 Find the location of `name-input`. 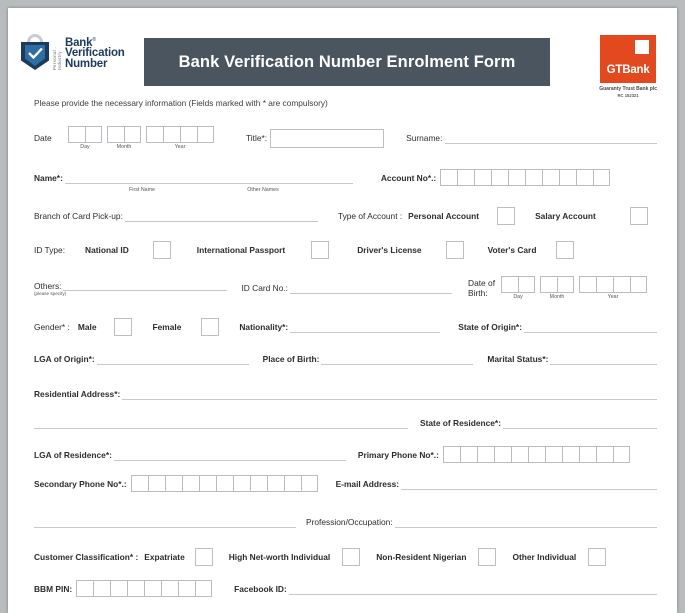

name-input is located at coordinates (208, 178).